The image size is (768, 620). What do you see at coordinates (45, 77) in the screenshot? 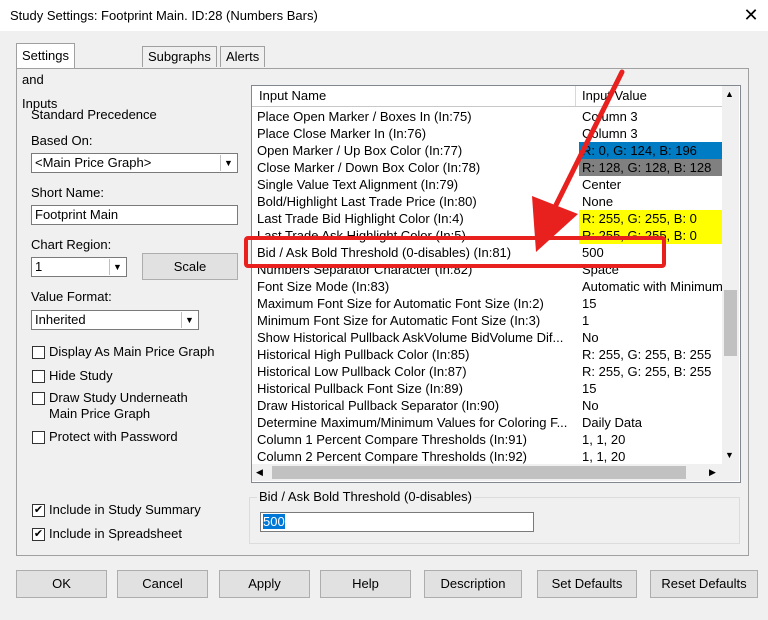
I see `tab-settings-and-inputs: Settings and Inputs` at bounding box center [45, 77].